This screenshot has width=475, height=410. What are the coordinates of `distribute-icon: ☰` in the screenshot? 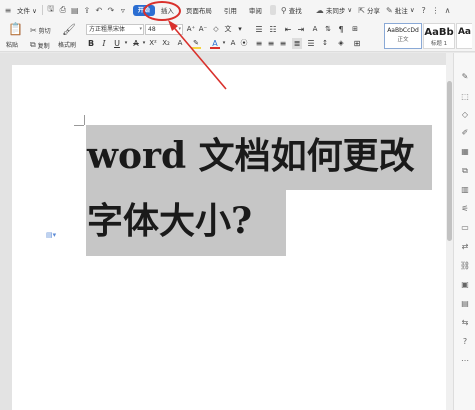 It's located at (311, 43).